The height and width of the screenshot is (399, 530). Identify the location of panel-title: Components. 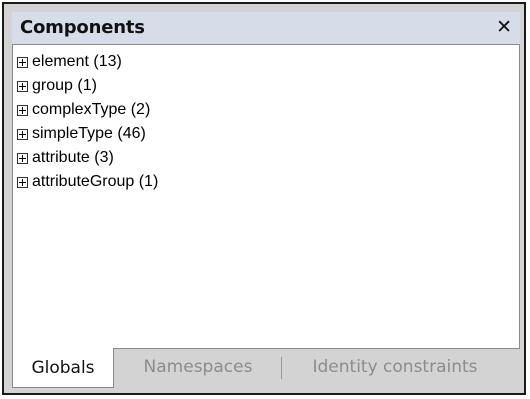
(82, 27).